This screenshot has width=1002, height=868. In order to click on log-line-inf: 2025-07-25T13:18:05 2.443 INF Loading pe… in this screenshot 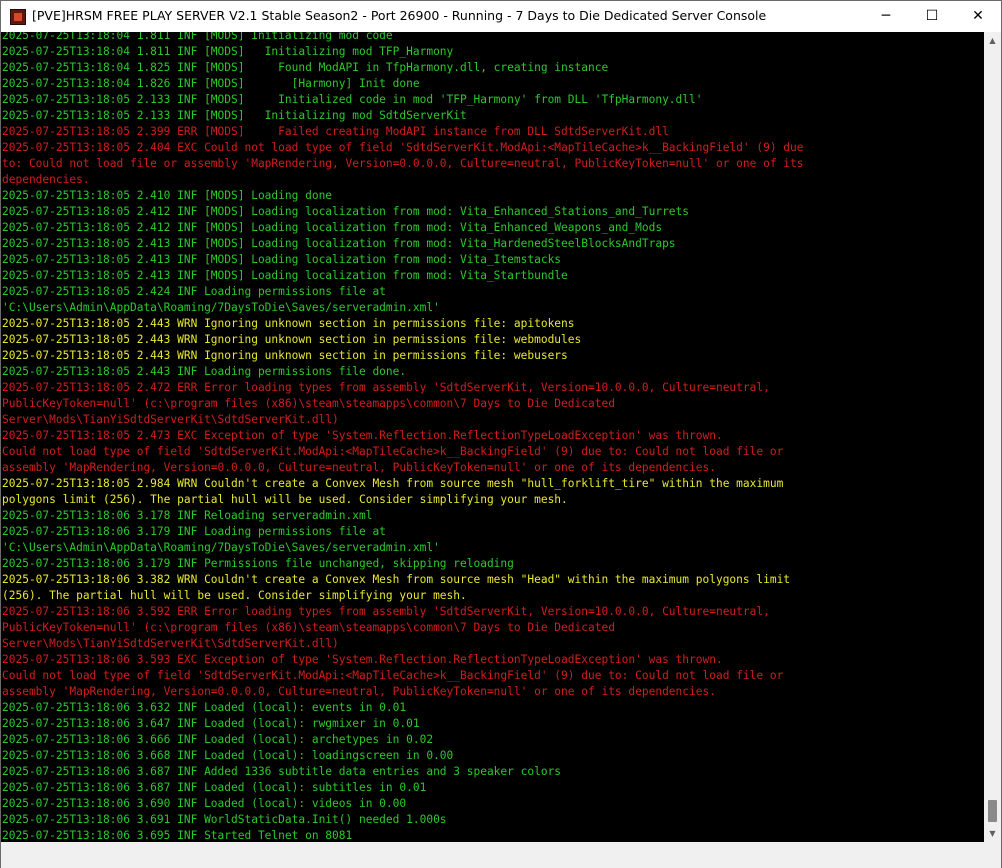, I will do `click(204, 371)`.